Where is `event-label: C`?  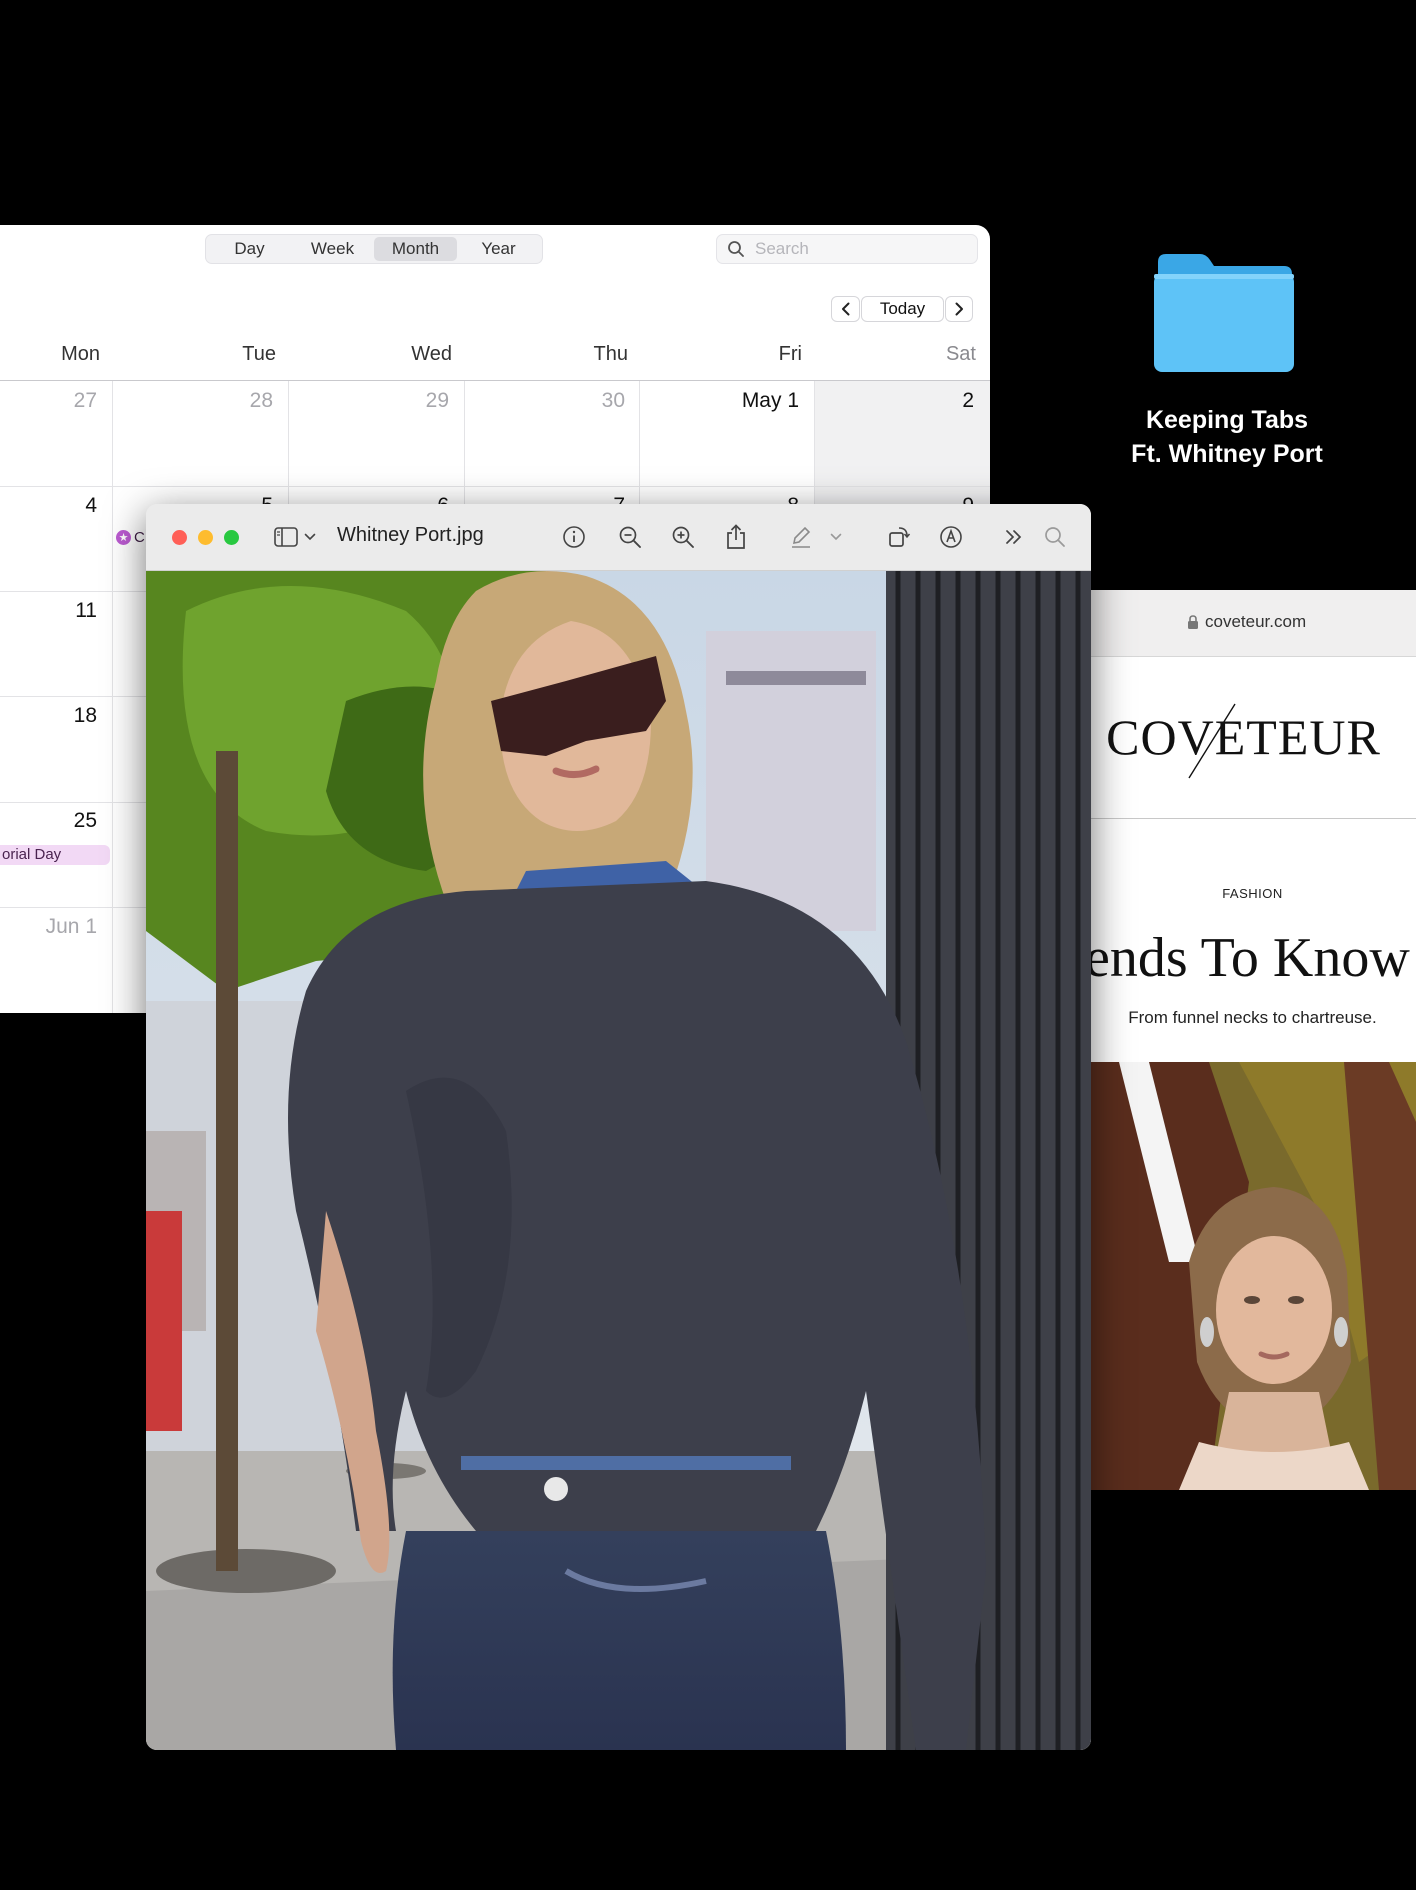 event-label: C is located at coordinates (139, 537).